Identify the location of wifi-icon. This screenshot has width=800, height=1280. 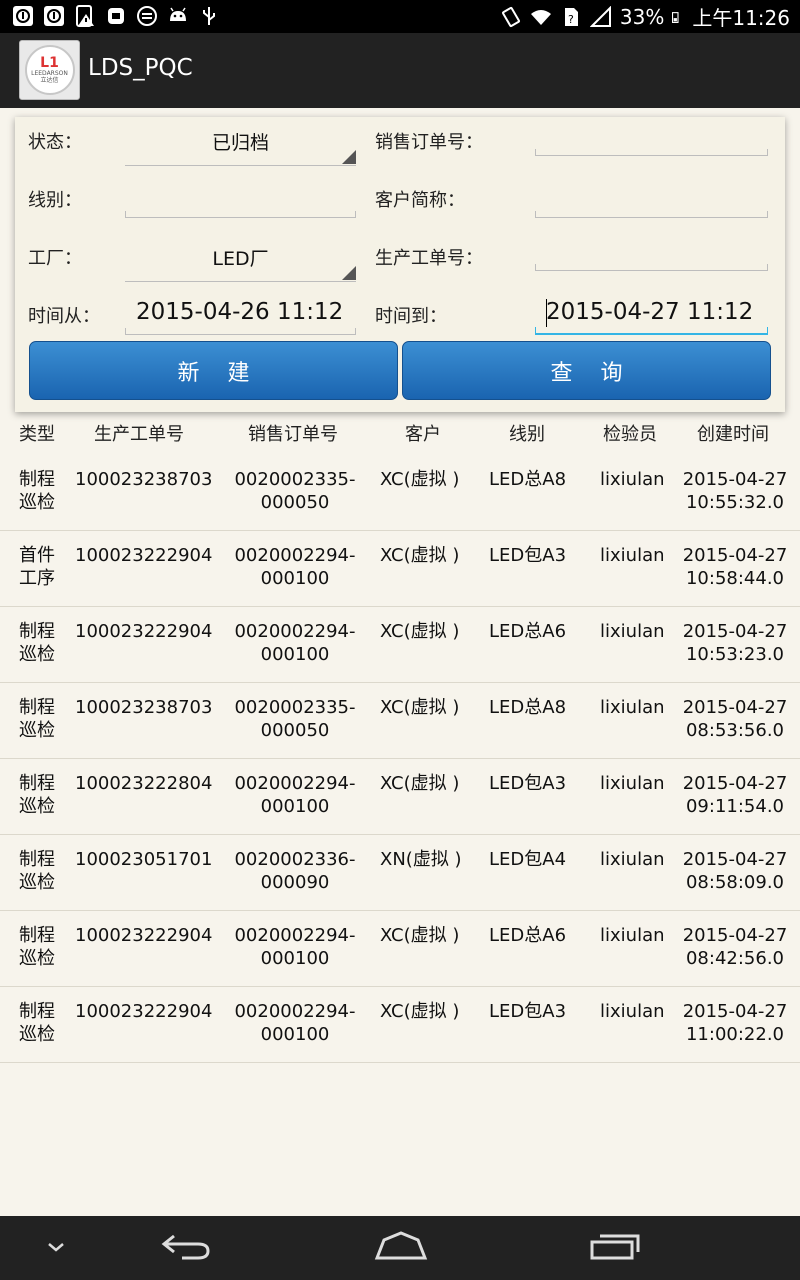
(540, 17).